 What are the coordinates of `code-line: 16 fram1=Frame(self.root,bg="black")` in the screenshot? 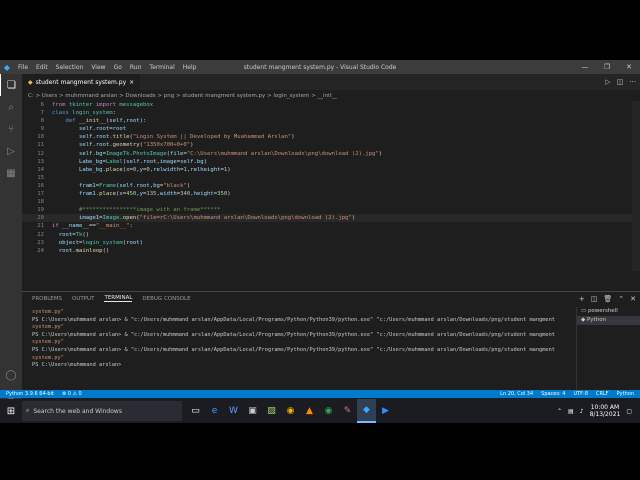 It's located at (327, 186).